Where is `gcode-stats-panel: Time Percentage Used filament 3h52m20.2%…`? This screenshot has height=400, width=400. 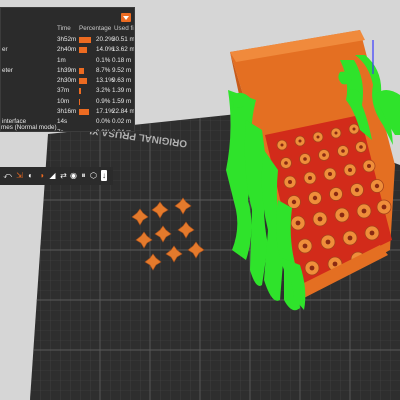 gcode-stats-panel: Time Percentage Used filament 3h52m20.2%… is located at coordinates (67, 69).